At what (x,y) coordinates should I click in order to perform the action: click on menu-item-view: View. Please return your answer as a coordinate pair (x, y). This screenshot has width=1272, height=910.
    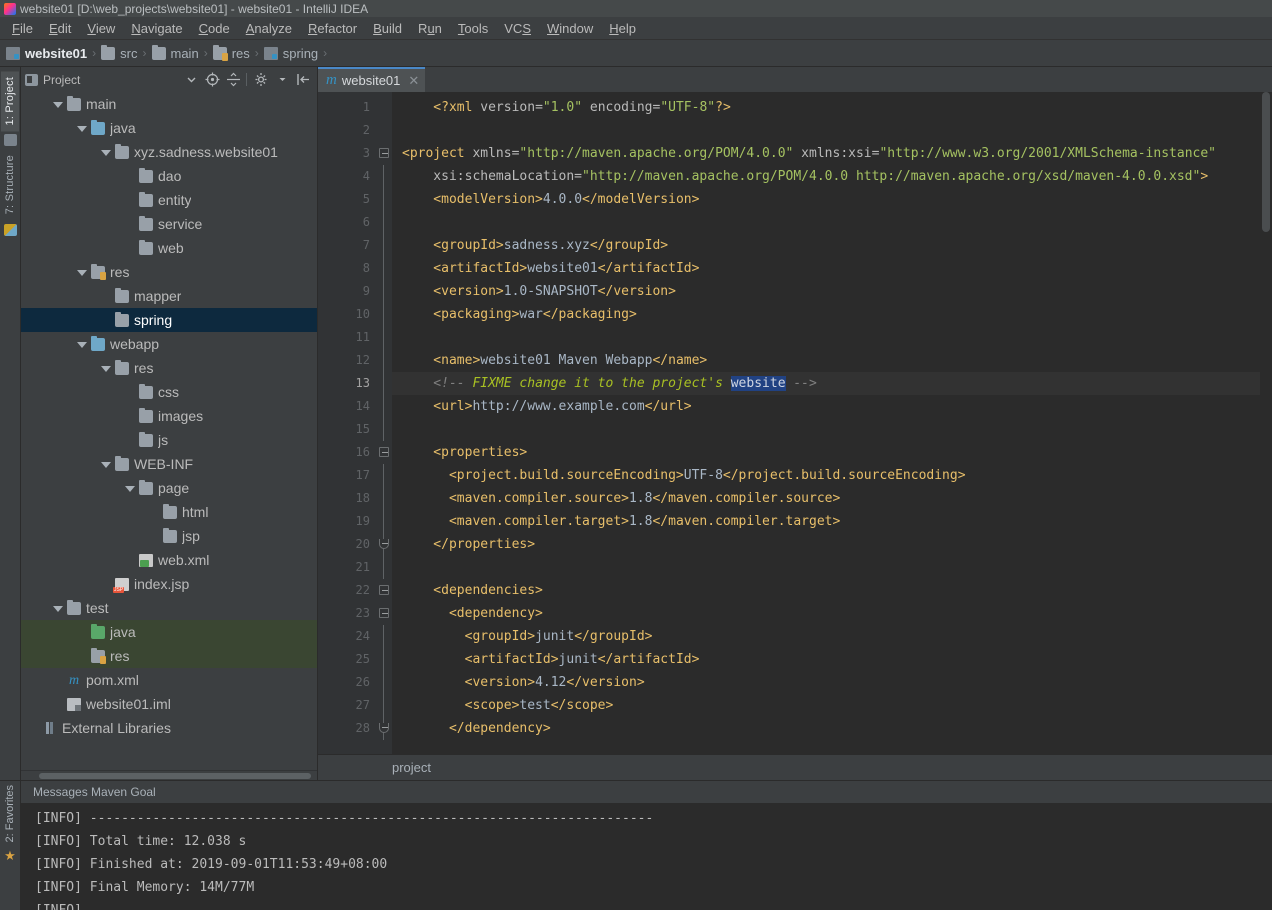
    Looking at the image, I should click on (101, 28).